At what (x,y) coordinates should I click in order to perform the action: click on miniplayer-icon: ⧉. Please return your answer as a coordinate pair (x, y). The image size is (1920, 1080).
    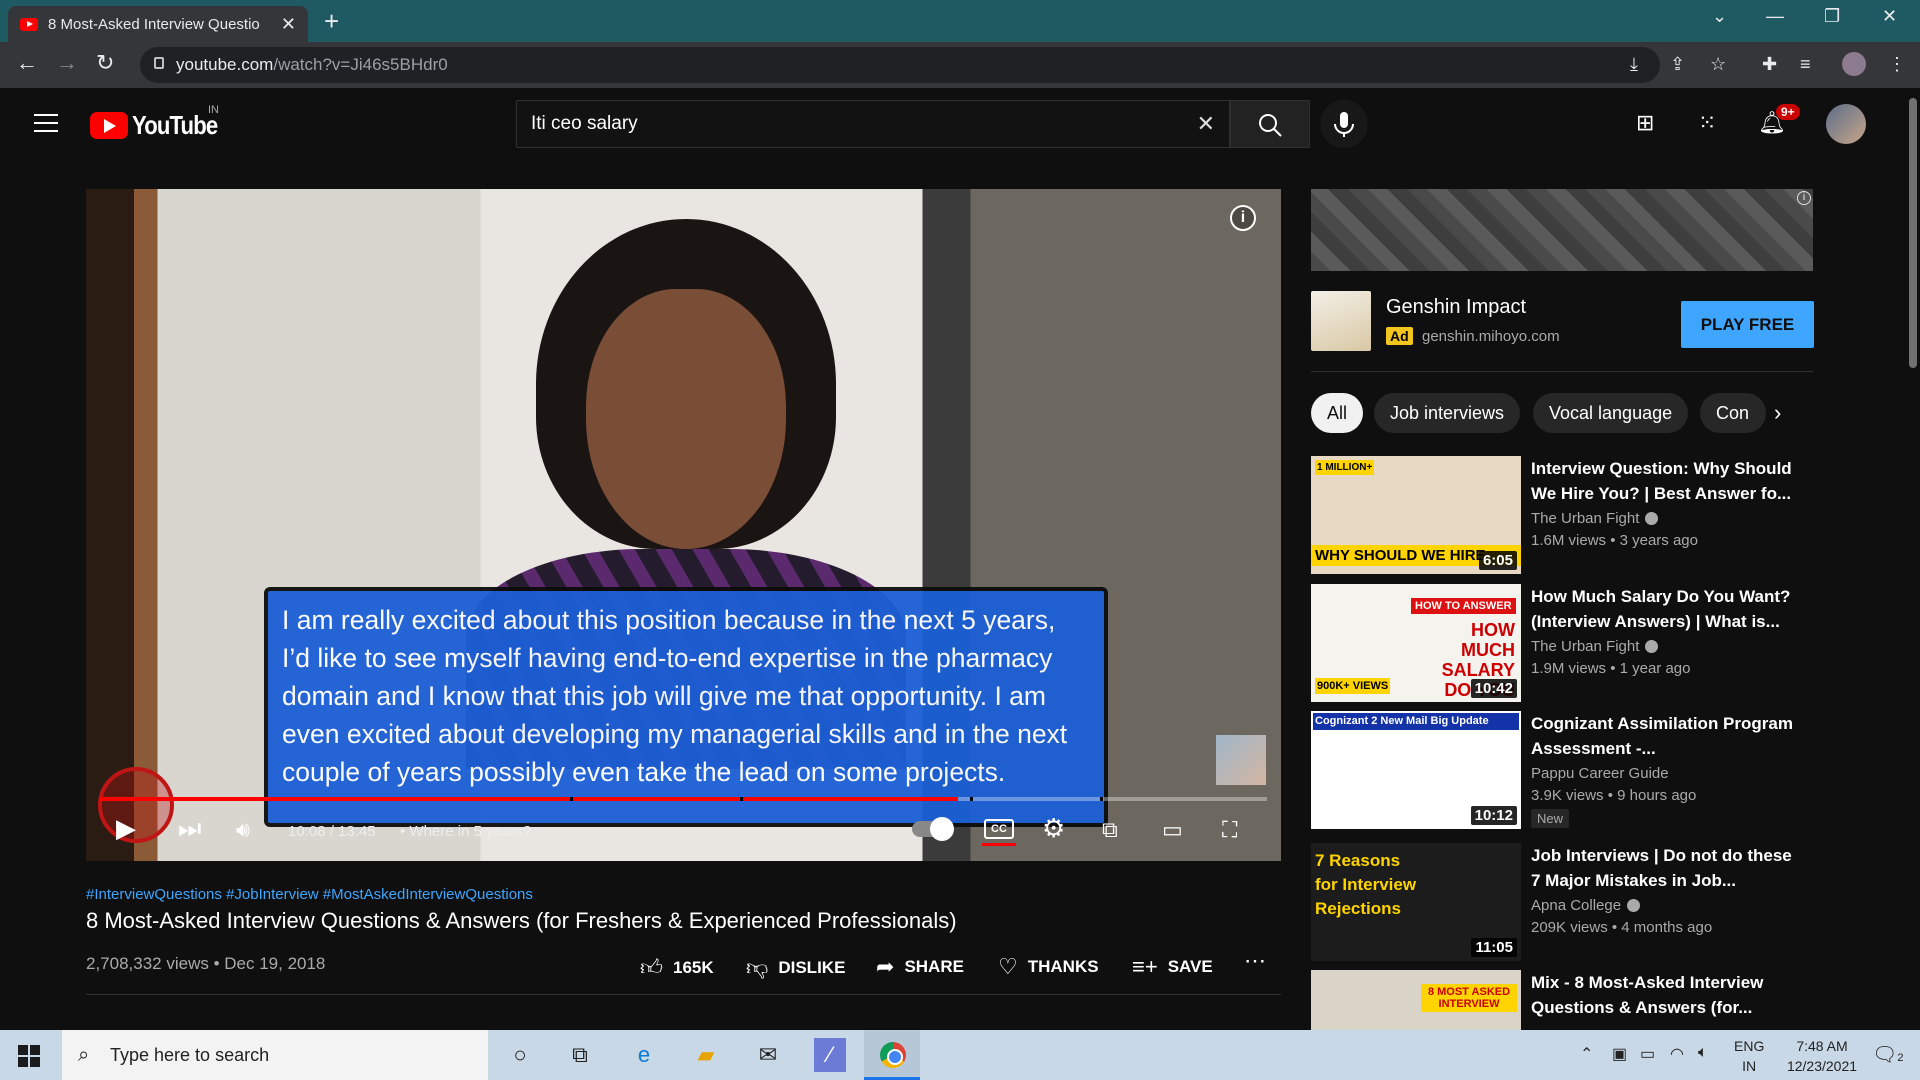
    Looking at the image, I should click on (1110, 830).